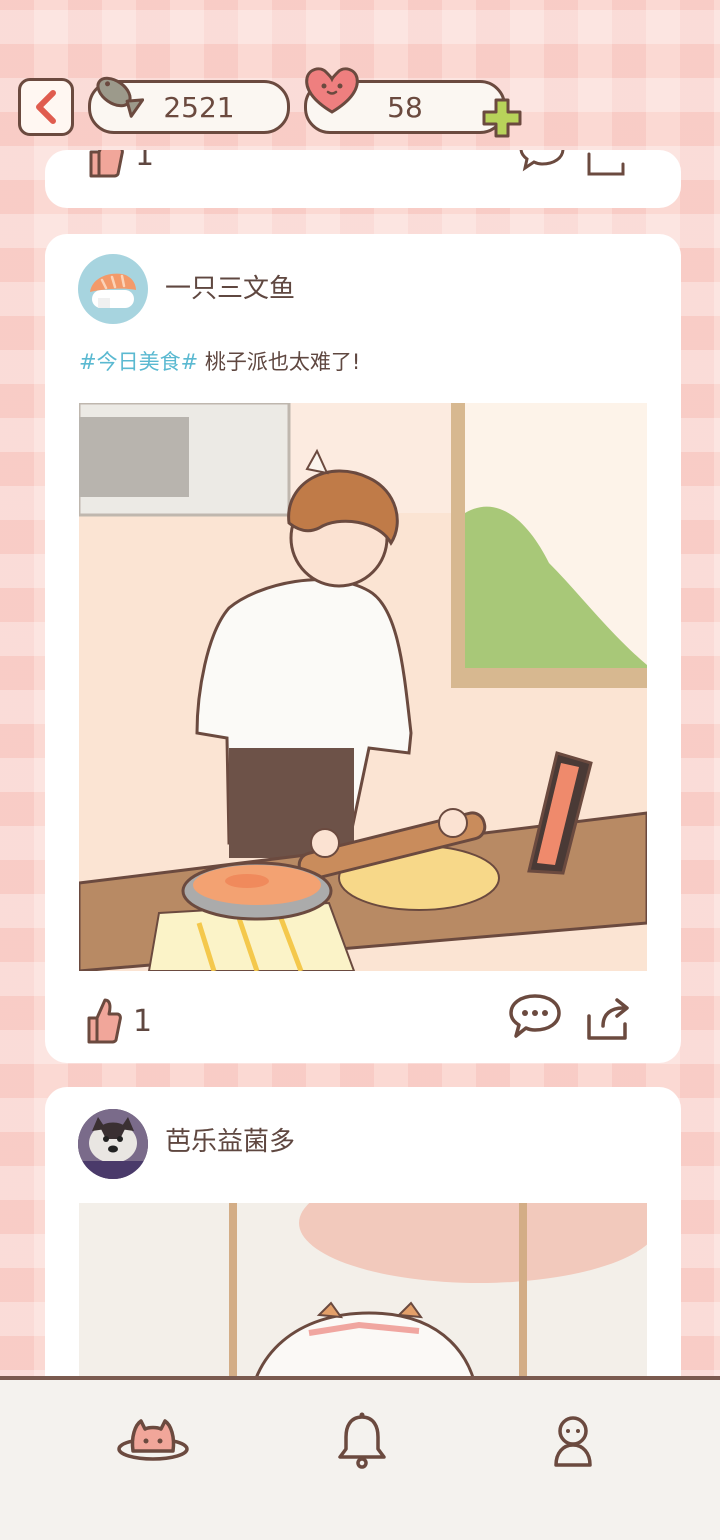 This screenshot has width=720, height=1540. I want to click on like-button: 1, so click(117, 1021).